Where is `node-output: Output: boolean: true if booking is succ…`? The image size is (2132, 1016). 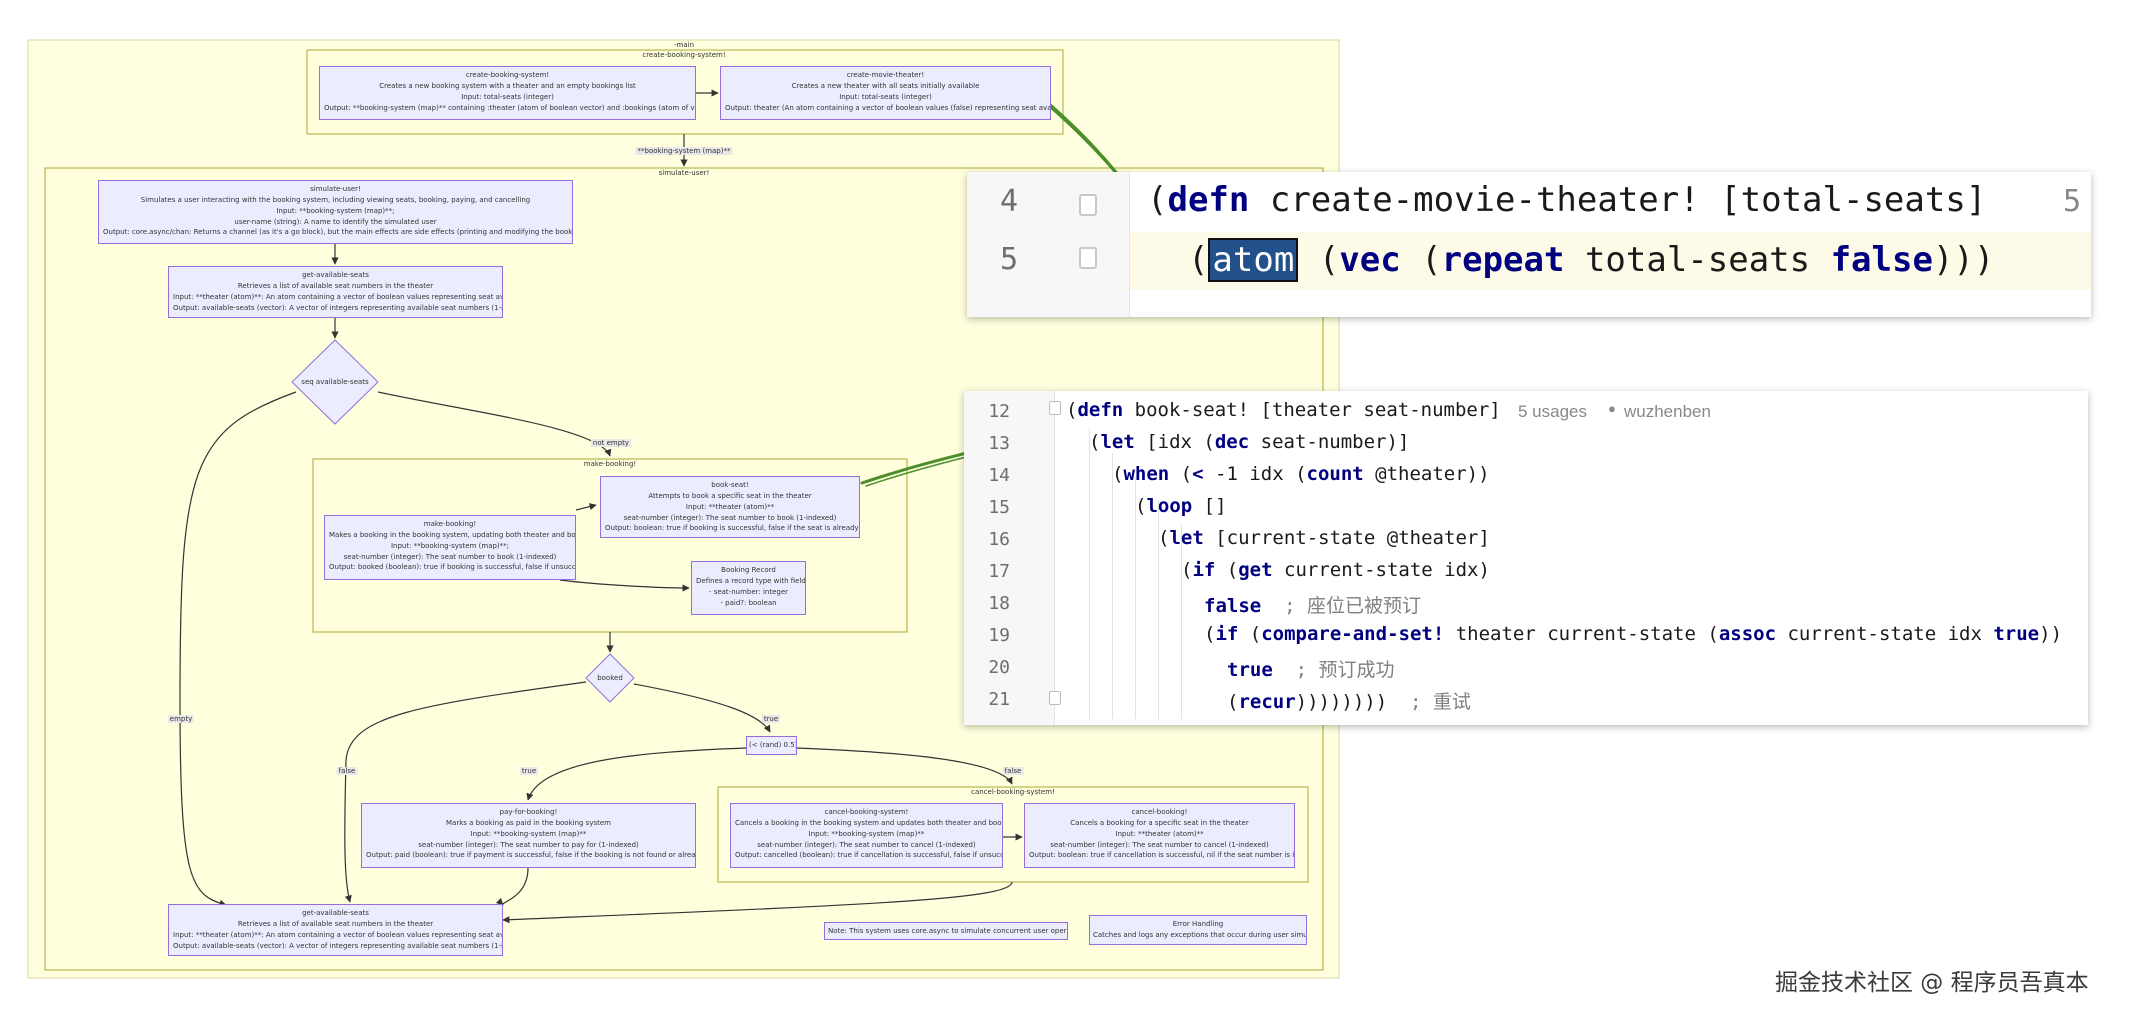
node-output: Output: boolean: true if booking is succ… is located at coordinates (732, 528).